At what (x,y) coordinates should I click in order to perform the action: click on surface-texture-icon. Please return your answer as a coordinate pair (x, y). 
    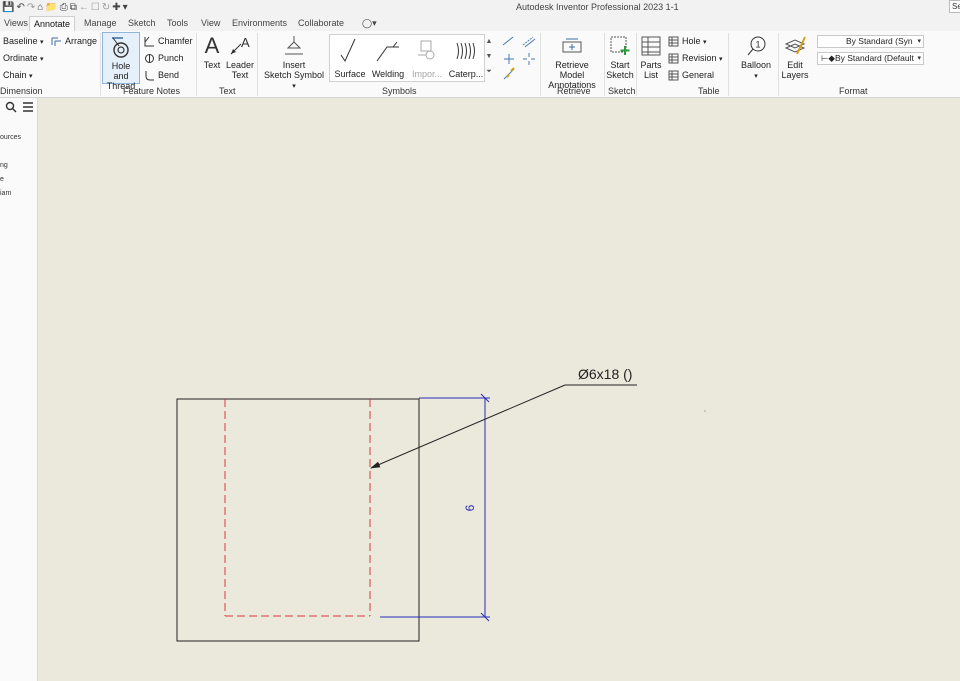
    Looking at the image, I should click on (348, 50).